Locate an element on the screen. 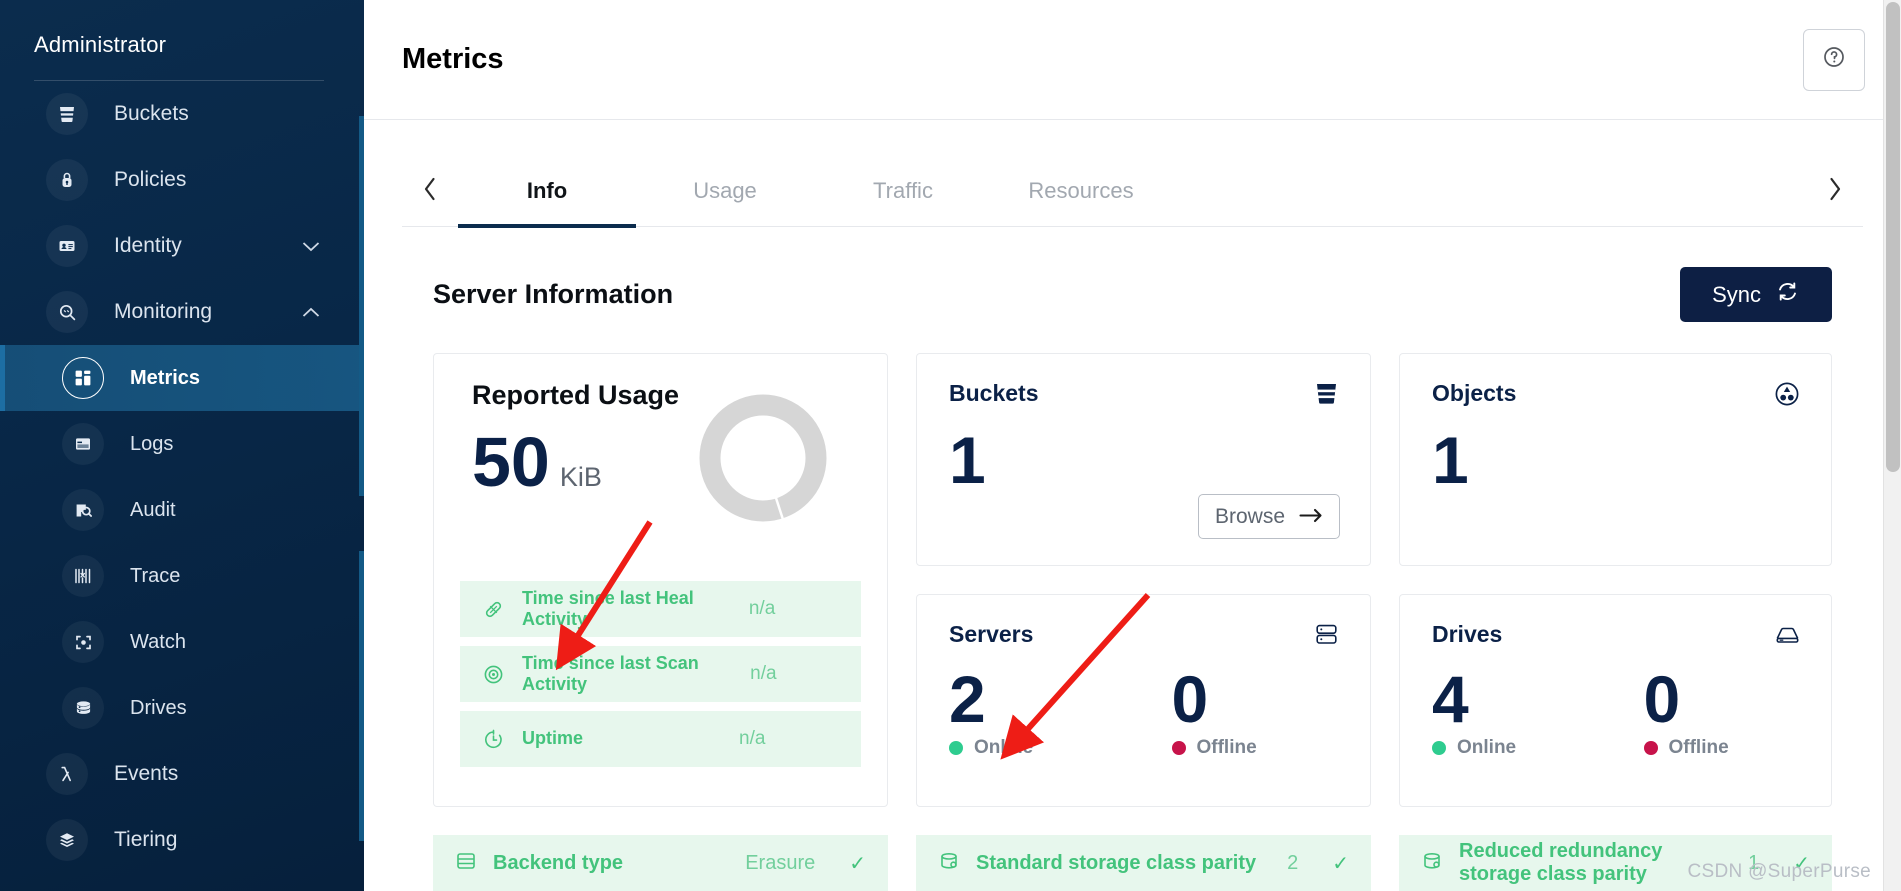 The image size is (1901, 891). sidebar-item-label: Identity is located at coordinates (148, 245).